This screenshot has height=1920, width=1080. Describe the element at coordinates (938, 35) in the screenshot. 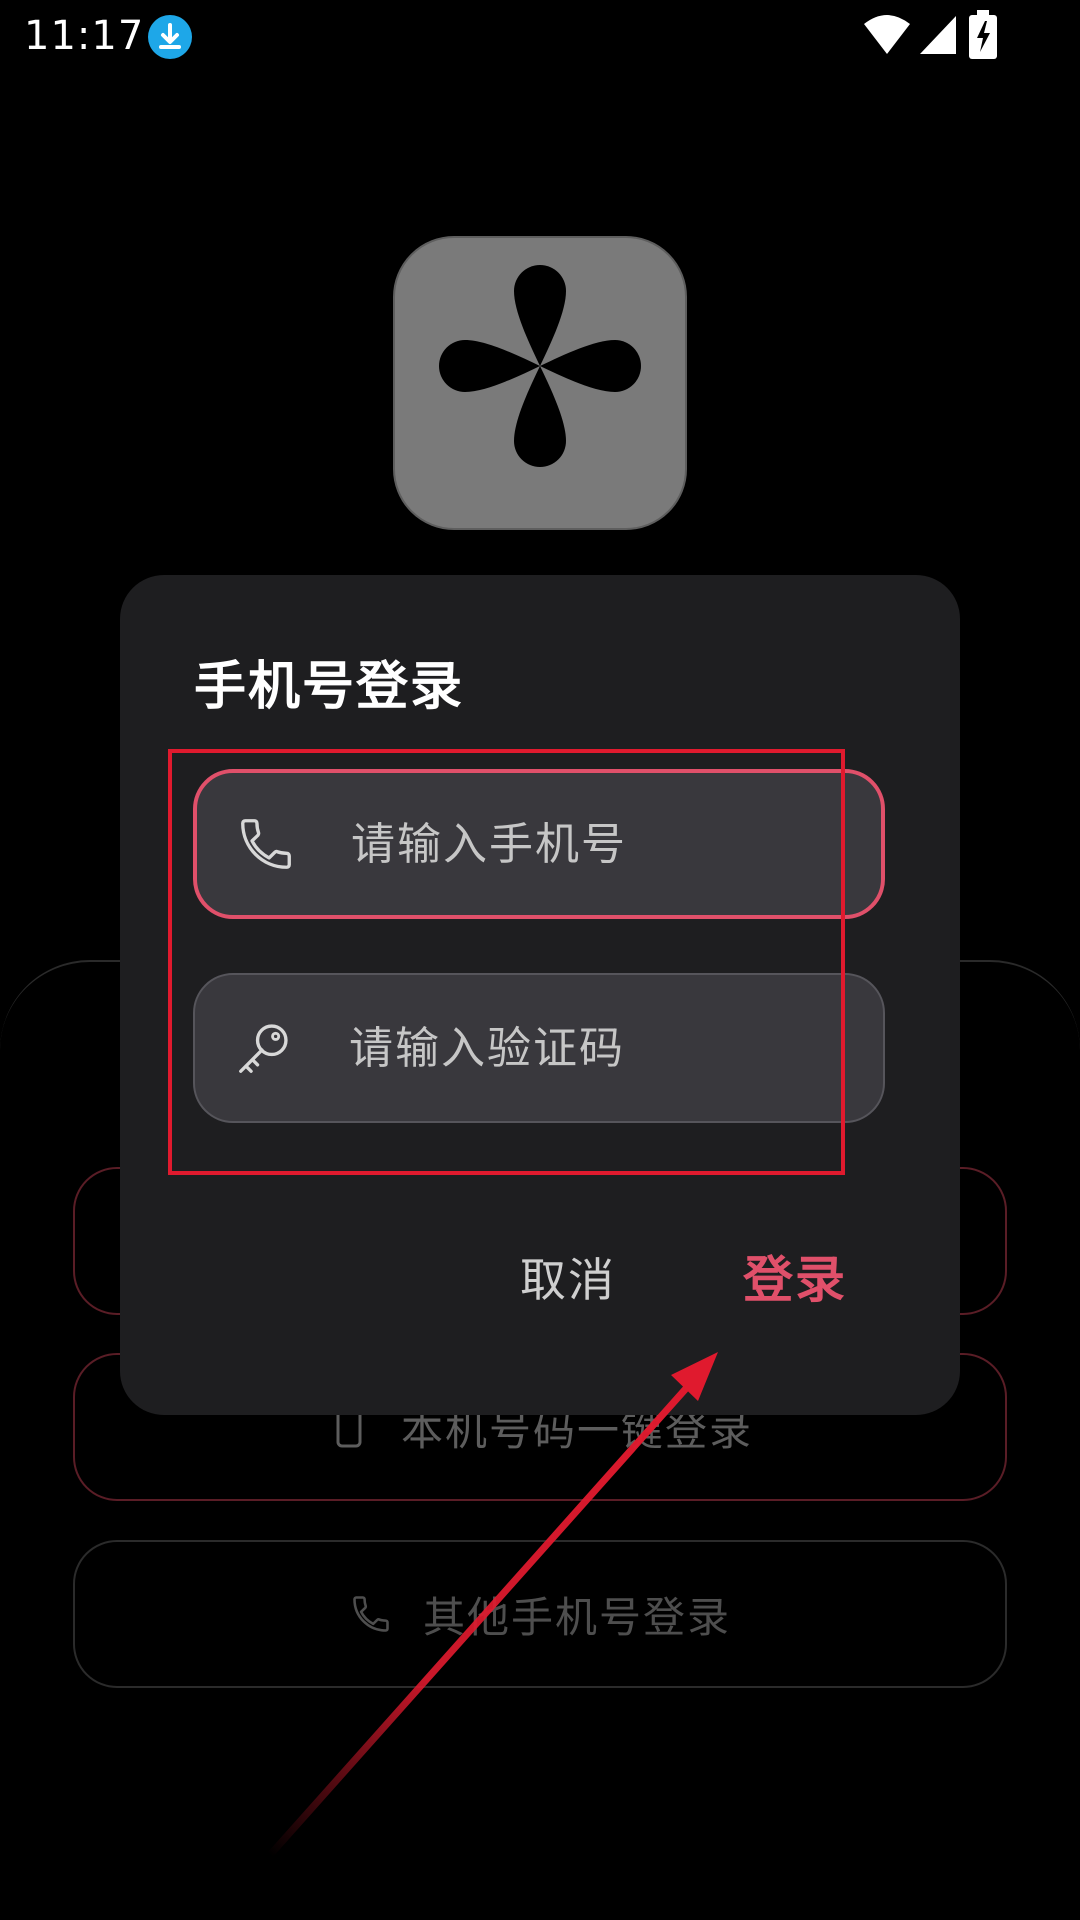

I see `cellular-signal-icon` at that location.